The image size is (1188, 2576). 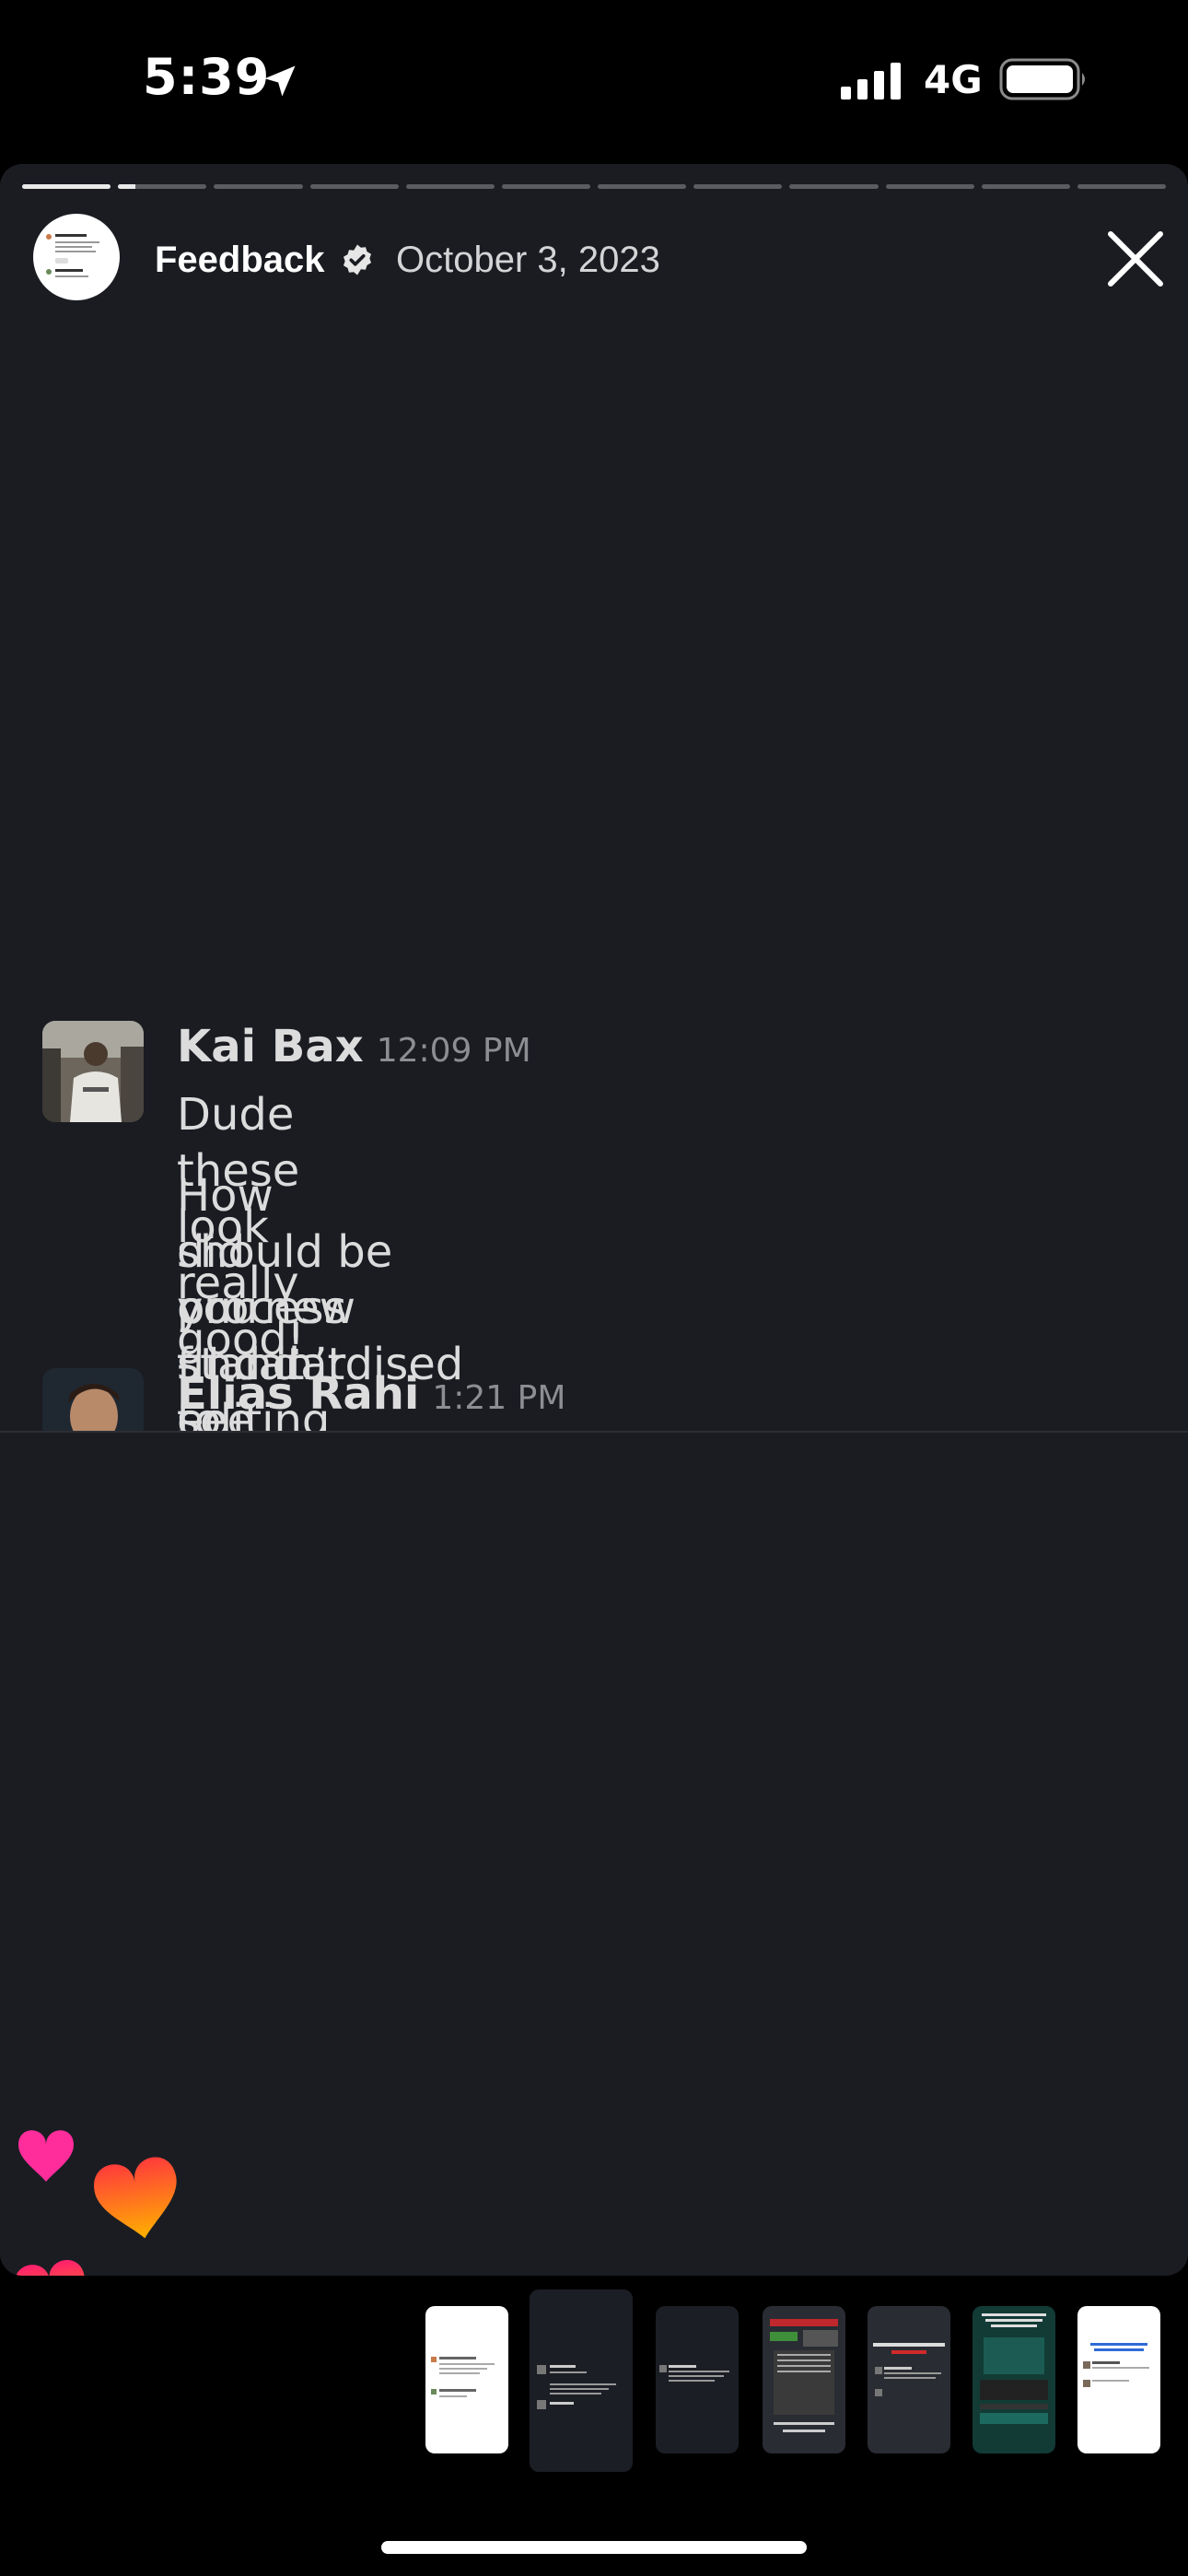 I want to click on status-bar: 5:39 4G, so click(x=594, y=80).